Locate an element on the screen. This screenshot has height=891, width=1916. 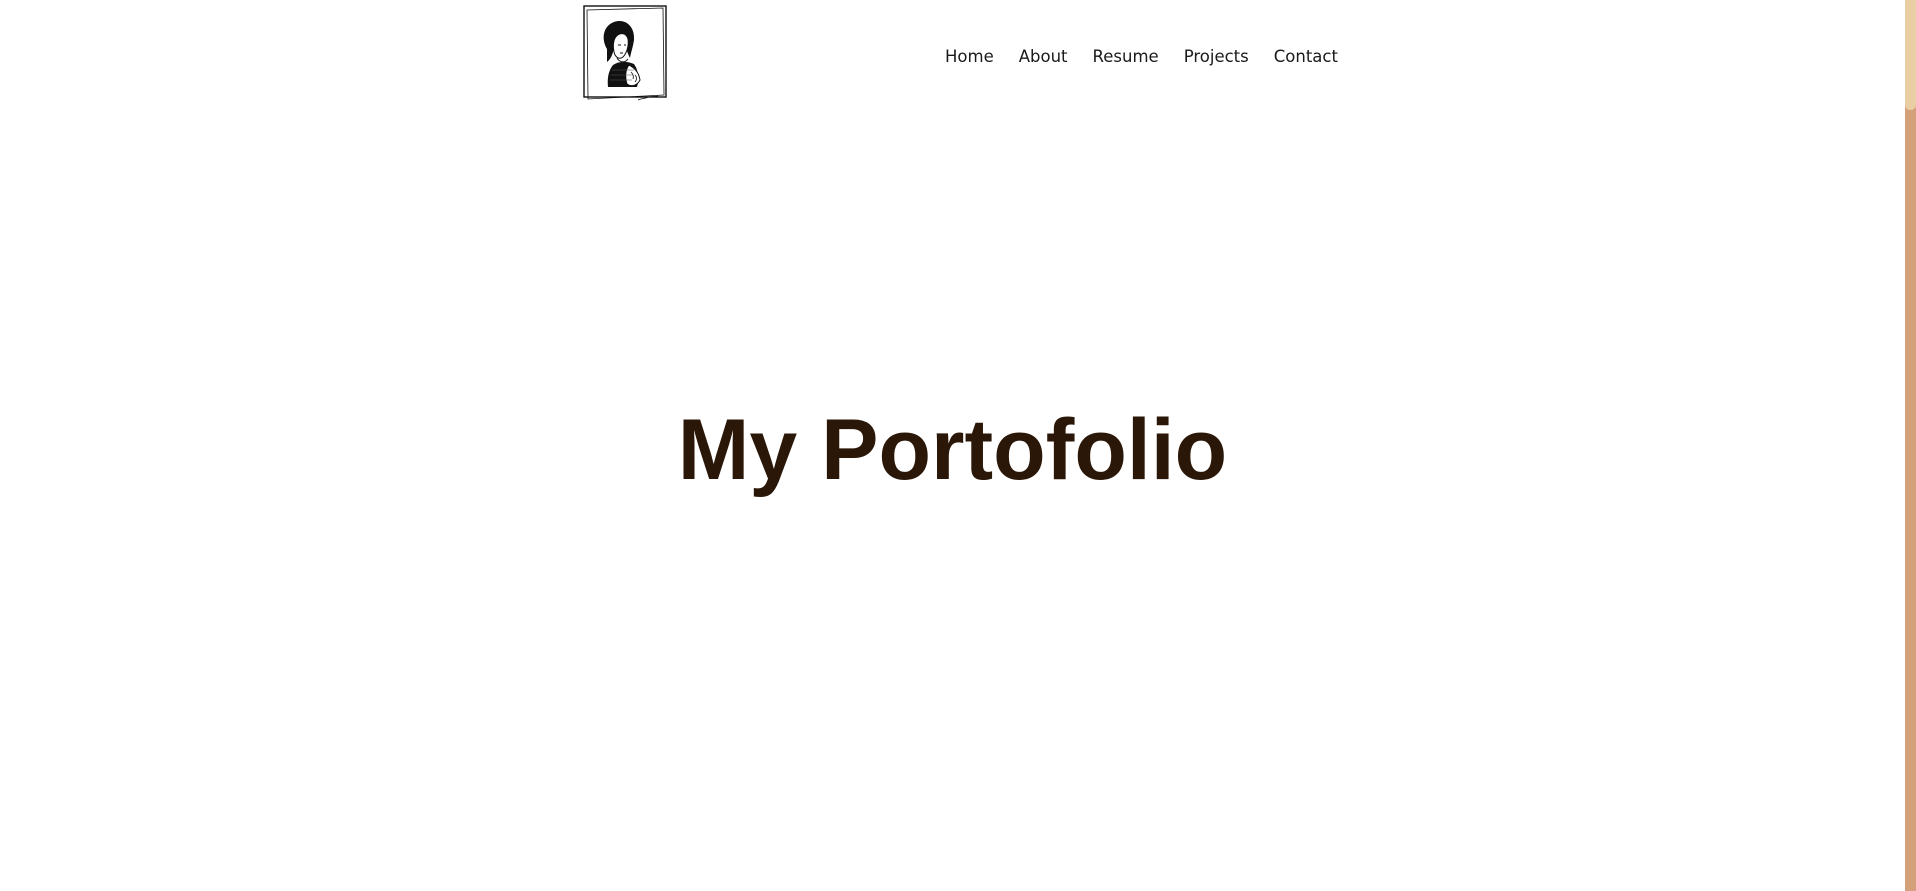
logo-link is located at coordinates (626, 55).